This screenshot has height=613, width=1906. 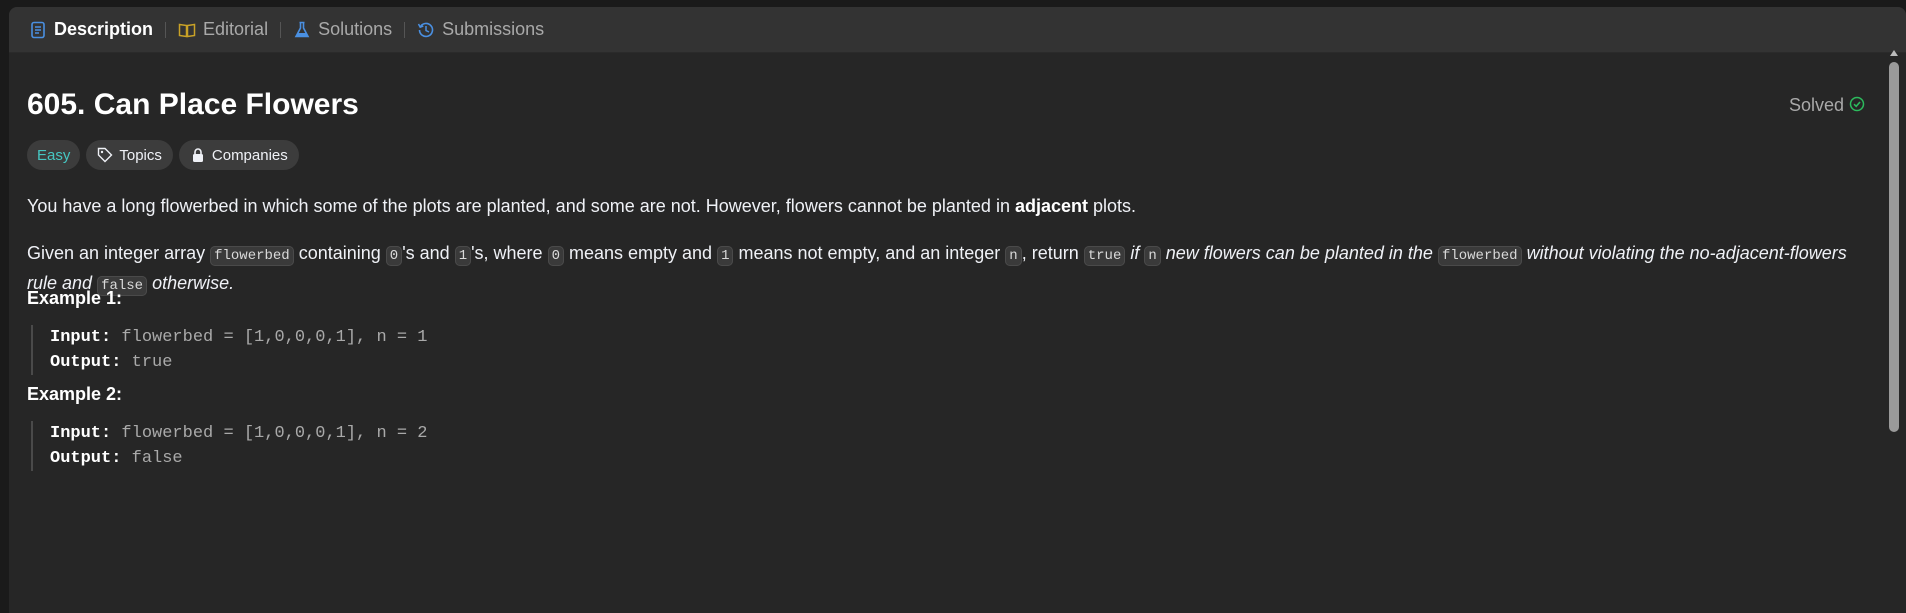 I want to click on inline-code: true, so click(x=1104, y=256).